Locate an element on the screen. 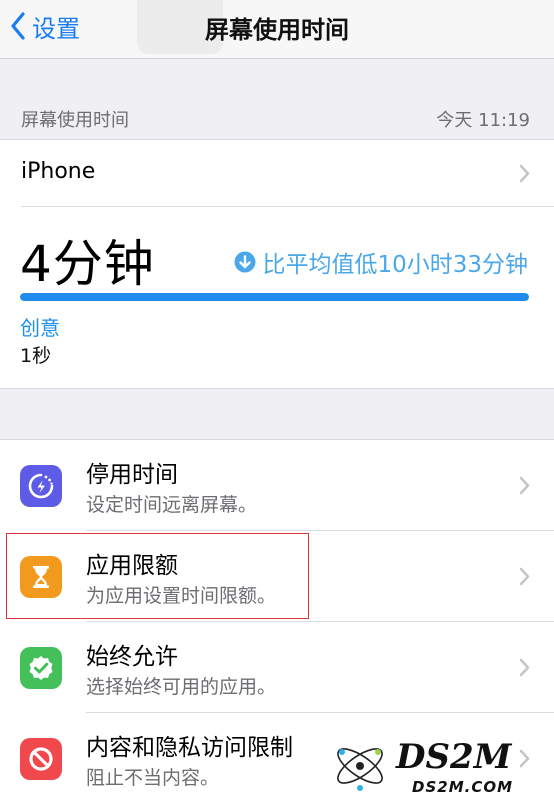  total-usage-time: 4分钟 is located at coordinates (87, 264).